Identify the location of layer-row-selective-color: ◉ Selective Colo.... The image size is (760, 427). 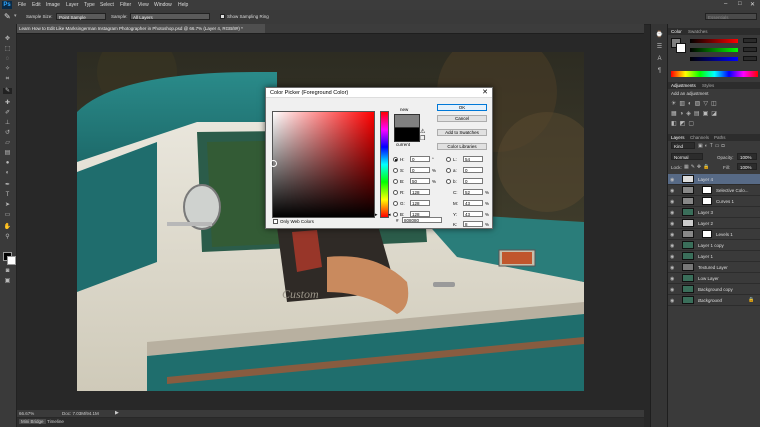
(714, 190).